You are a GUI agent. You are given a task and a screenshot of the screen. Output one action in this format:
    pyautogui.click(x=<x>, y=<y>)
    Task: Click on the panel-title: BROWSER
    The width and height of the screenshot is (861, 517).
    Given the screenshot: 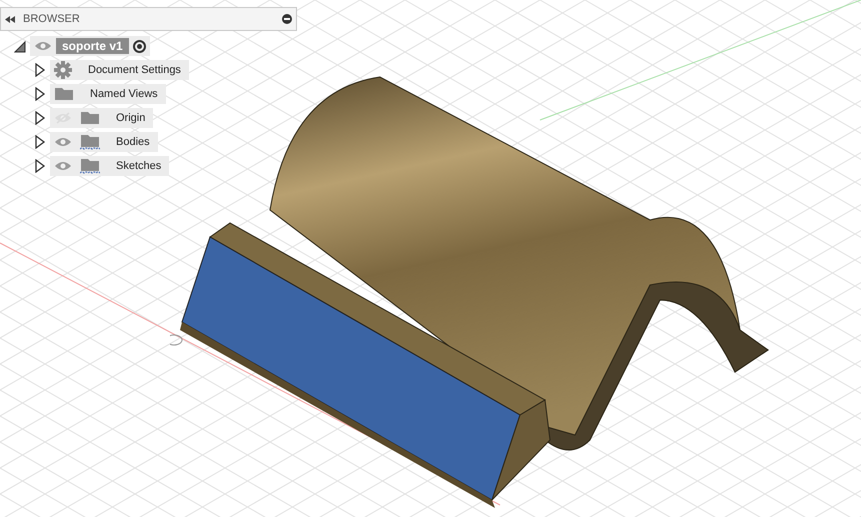 What is the action you would take?
    pyautogui.click(x=52, y=19)
    